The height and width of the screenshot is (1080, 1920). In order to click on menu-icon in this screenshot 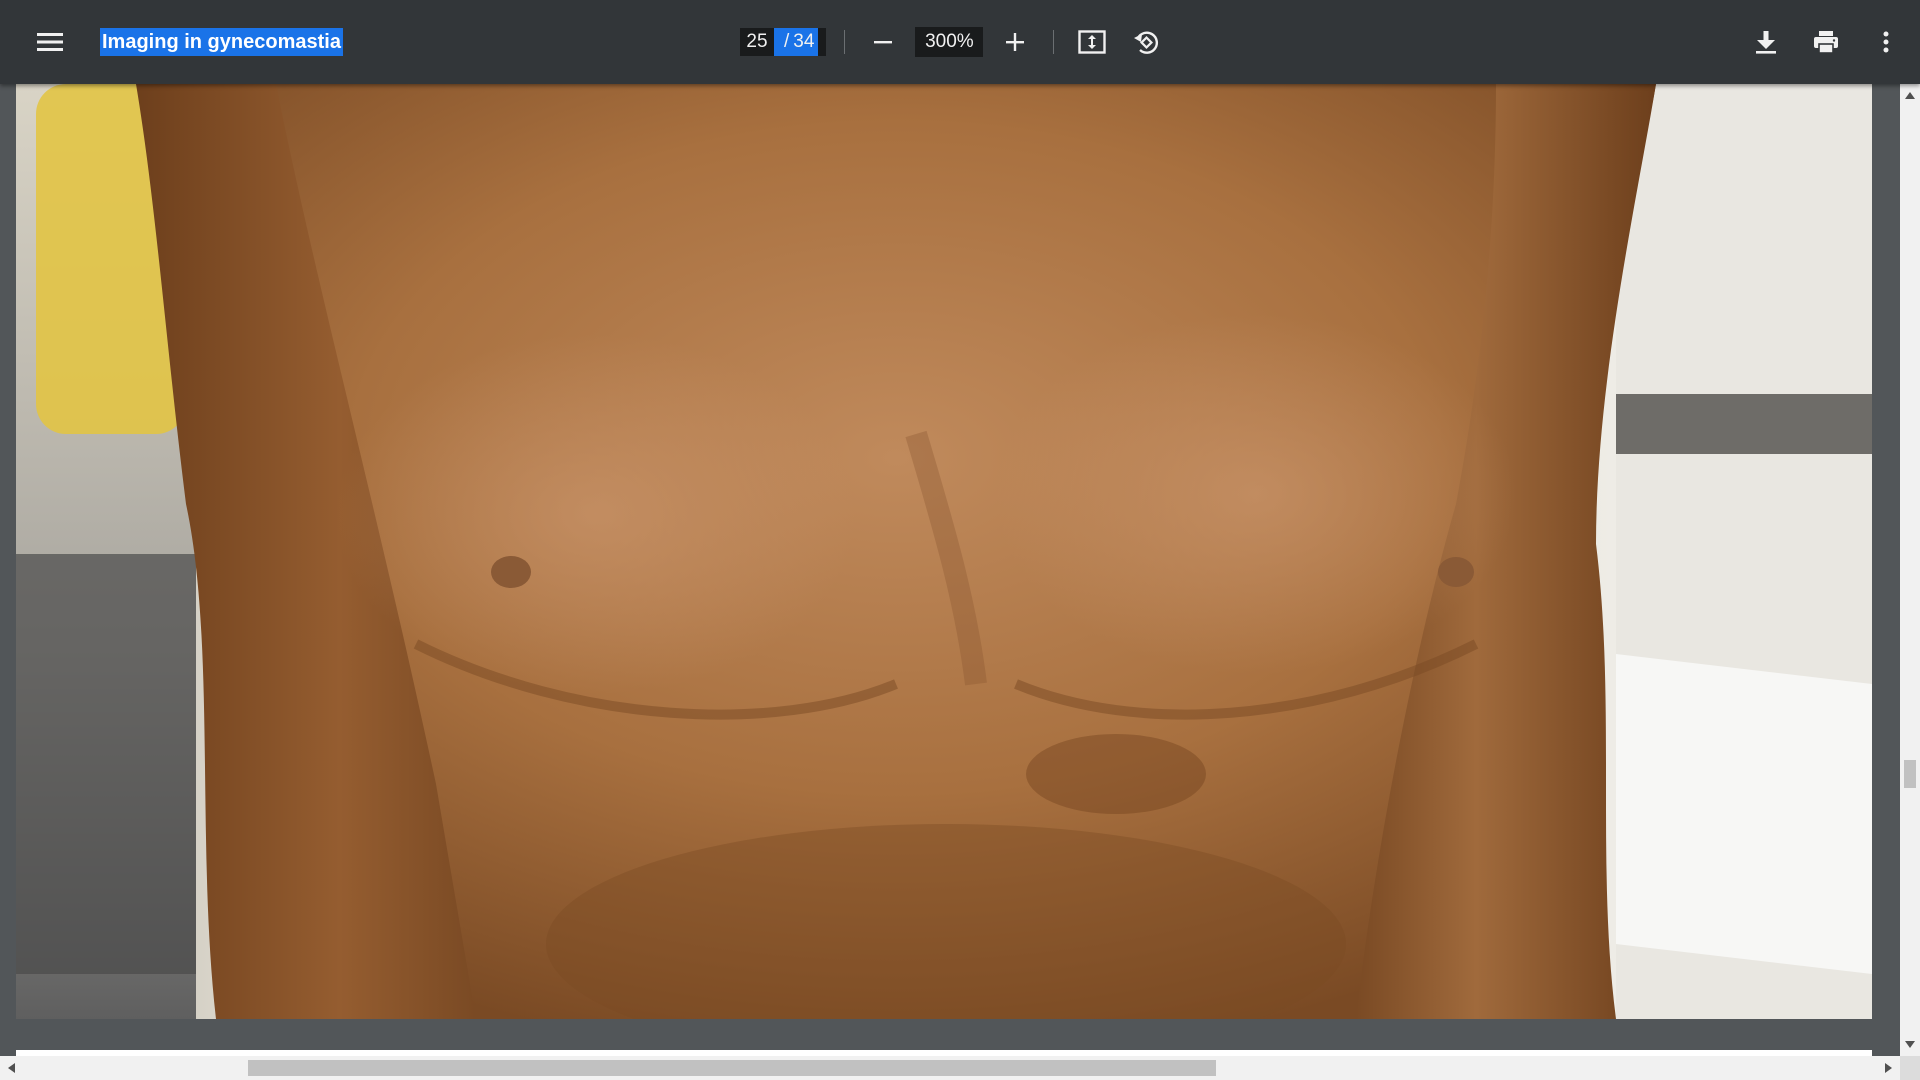, I will do `click(50, 42)`.